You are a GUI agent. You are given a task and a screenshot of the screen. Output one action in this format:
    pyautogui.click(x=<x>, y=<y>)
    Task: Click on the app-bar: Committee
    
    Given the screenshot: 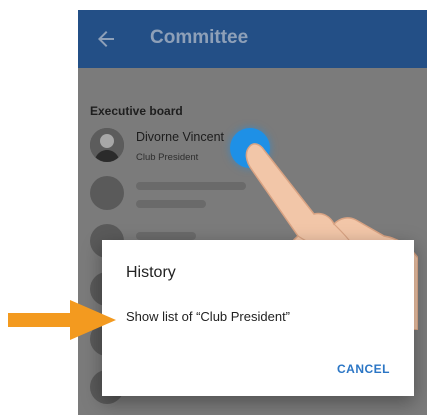 What is the action you would take?
    pyautogui.click(x=252, y=39)
    